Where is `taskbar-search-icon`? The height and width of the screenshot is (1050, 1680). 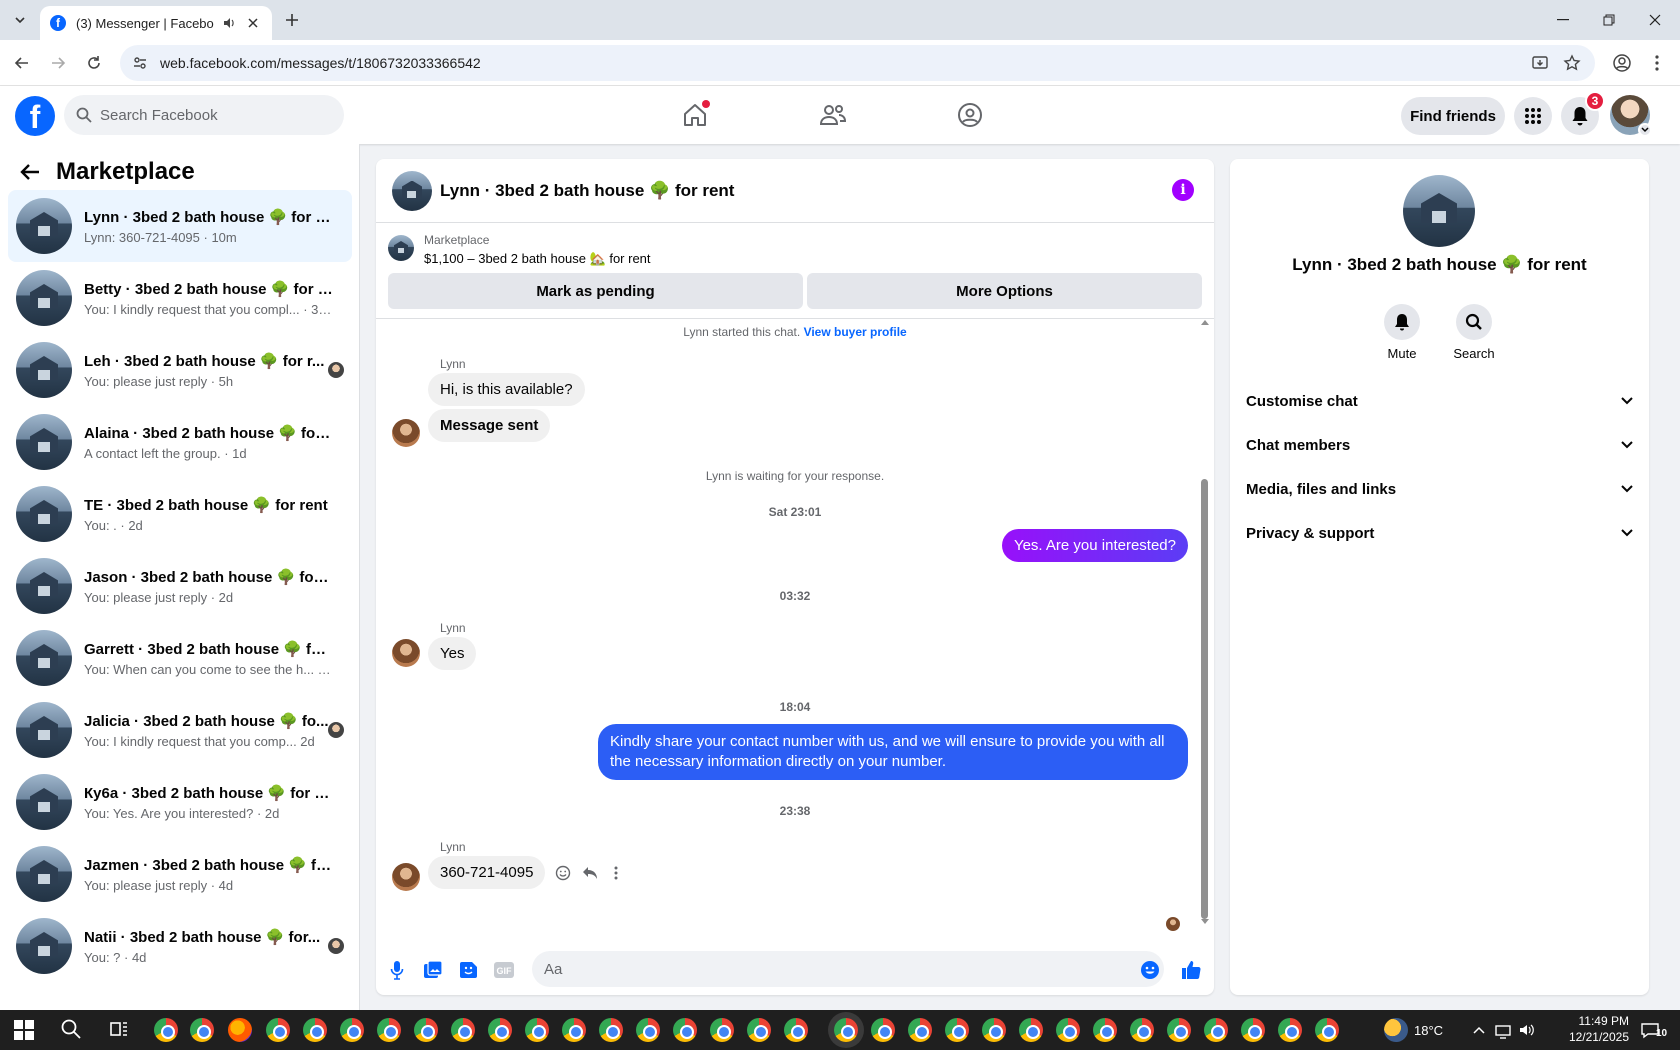
taskbar-search-icon is located at coordinates (72, 1030).